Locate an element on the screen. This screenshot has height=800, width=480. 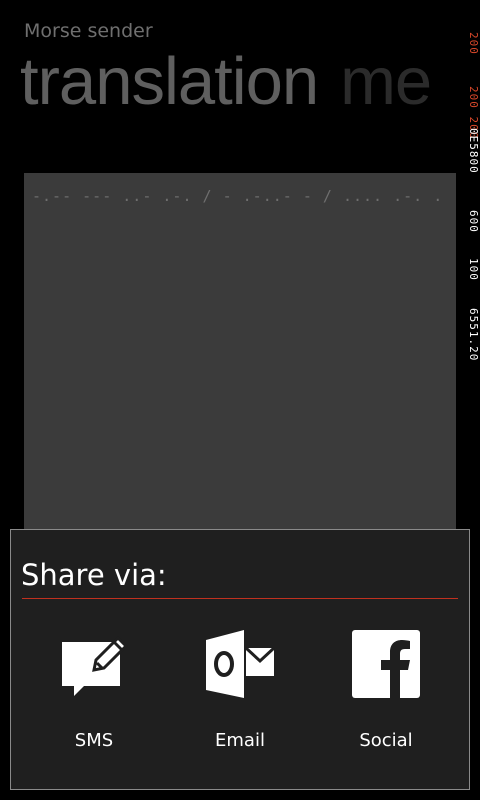
debug-counter: 6551.20 is located at coordinates (473, 335).